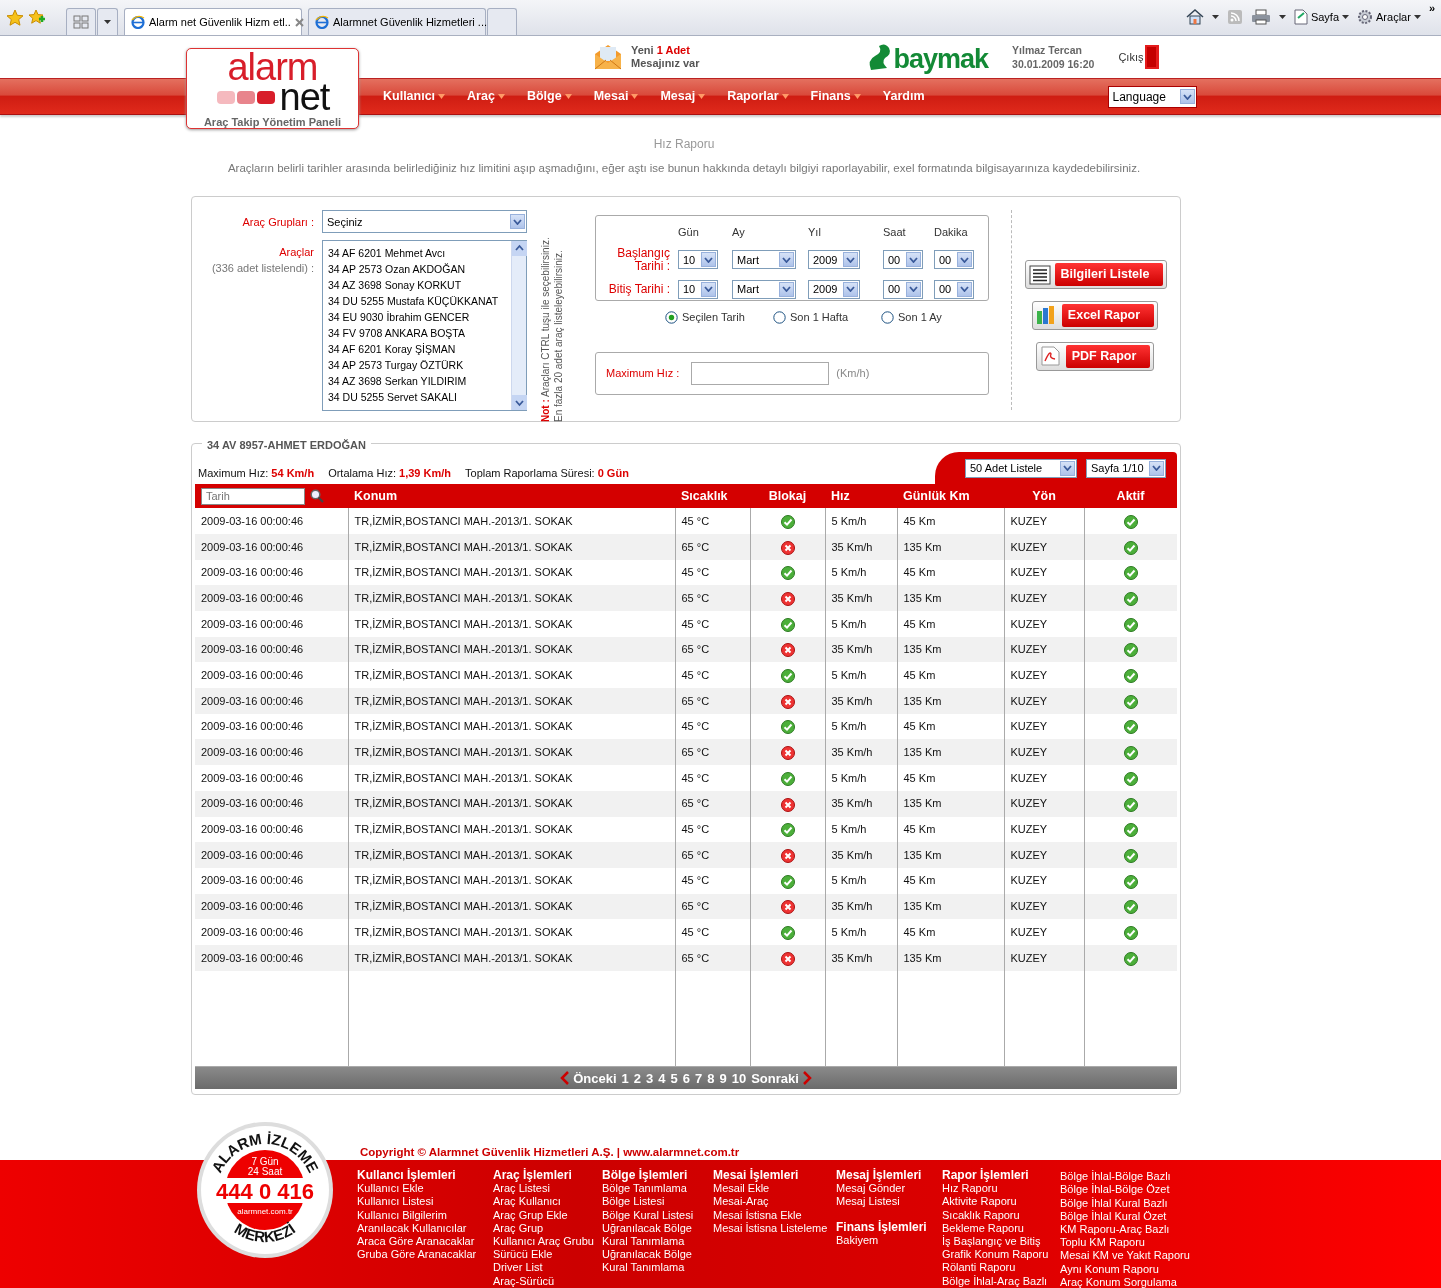 The width and height of the screenshot is (1441, 1288). What do you see at coordinates (665, 50) in the screenshot?
I see `message-notice: Yeni 1 Adet` at bounding box center [665, 50].